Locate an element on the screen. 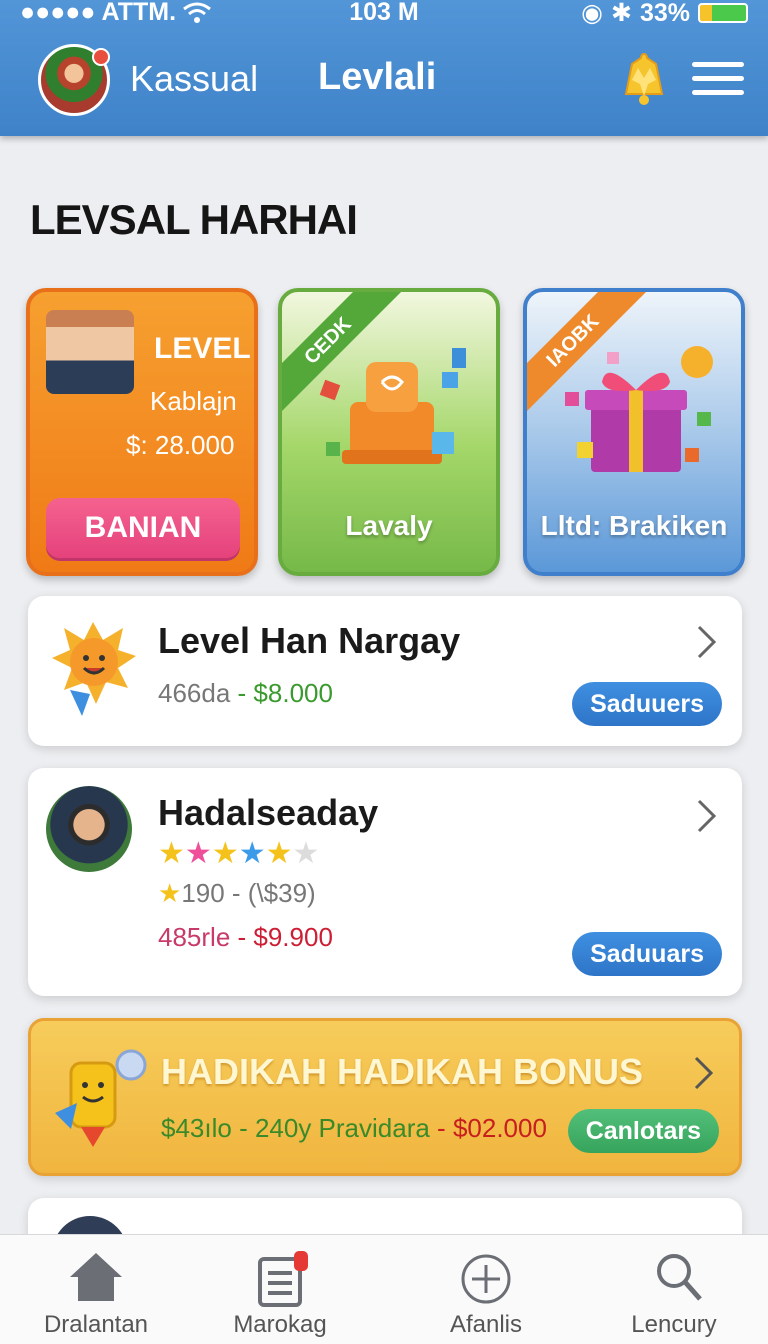  card-meta: 485rle - $9.900 is located at coordinates (245, 937).